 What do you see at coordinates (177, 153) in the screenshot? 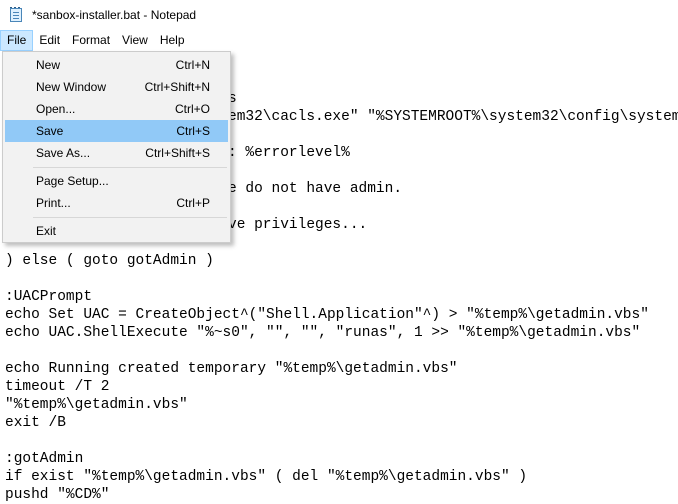
I see `menu-item-shortcut: Ctrl+Shift+S` at bounding box center [177, 153].